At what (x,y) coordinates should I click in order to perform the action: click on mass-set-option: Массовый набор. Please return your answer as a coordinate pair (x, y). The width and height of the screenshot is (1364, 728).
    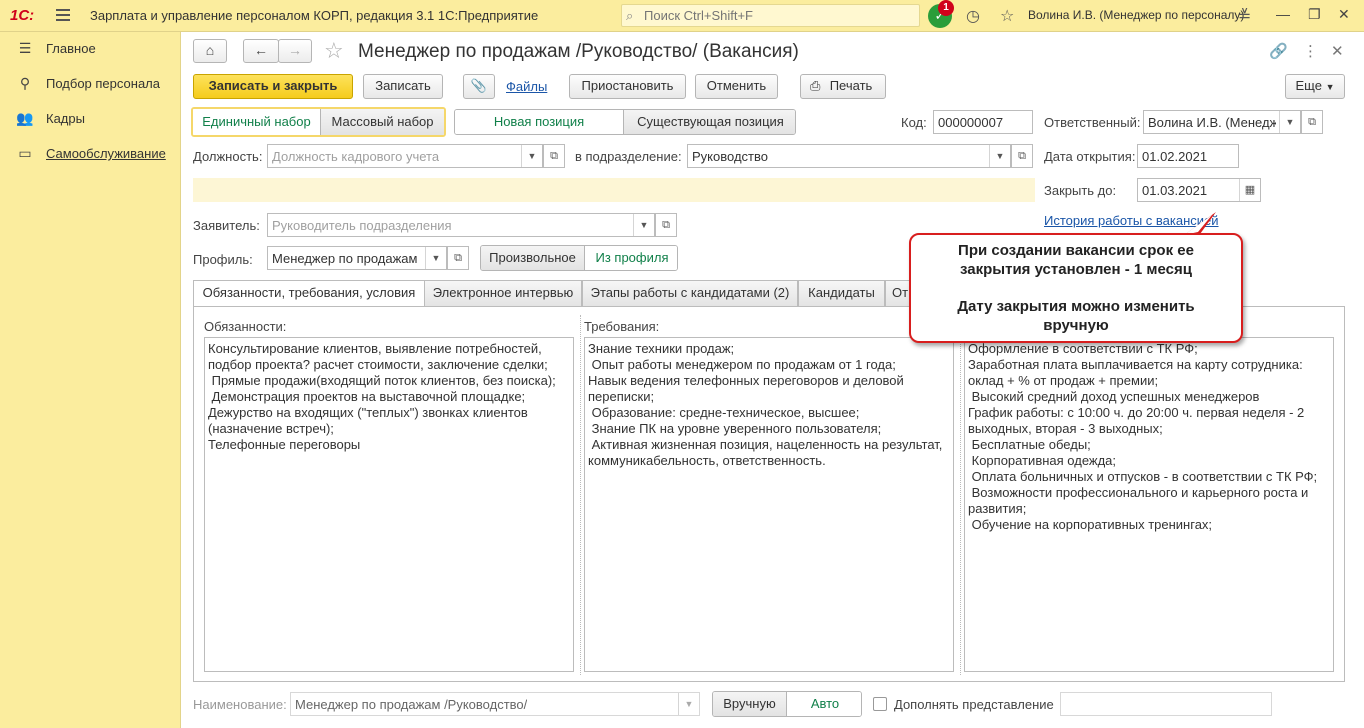
    Looking at the image, I should click on (382, 122).